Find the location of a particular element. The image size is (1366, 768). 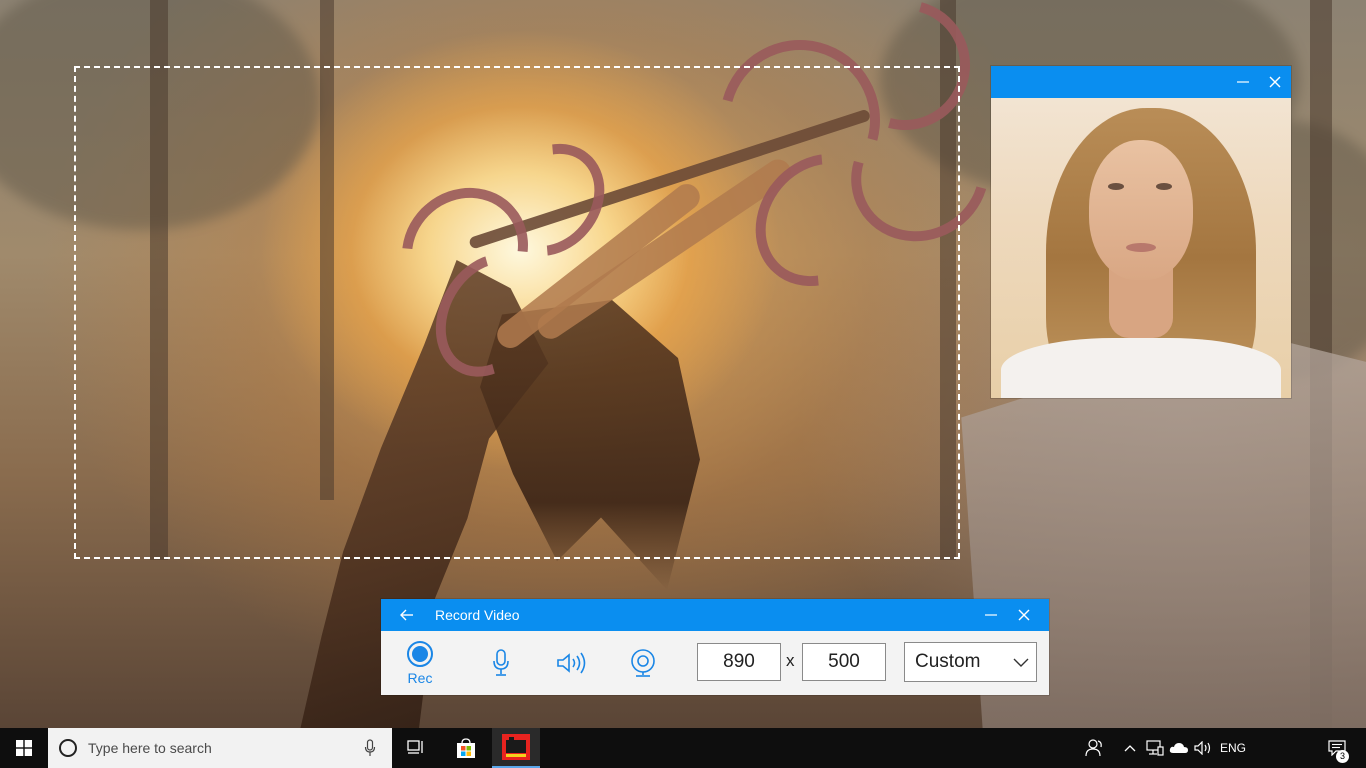

store-app-button is located at coordinates (466, 748).